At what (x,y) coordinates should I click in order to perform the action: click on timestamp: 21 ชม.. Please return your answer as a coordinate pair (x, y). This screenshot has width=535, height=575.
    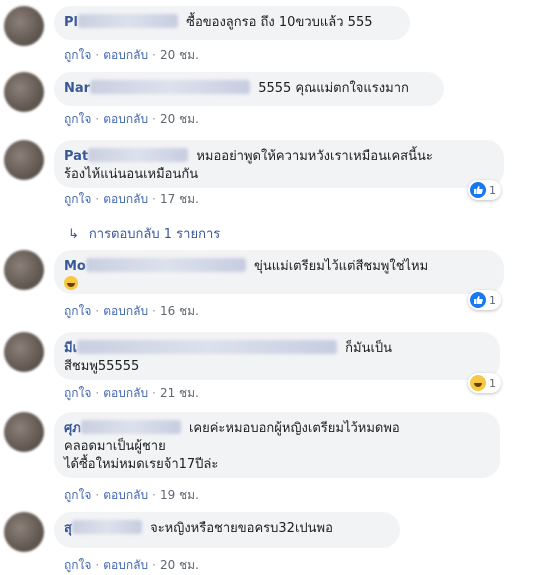
    Looking at the image, I should click on (179, 393).